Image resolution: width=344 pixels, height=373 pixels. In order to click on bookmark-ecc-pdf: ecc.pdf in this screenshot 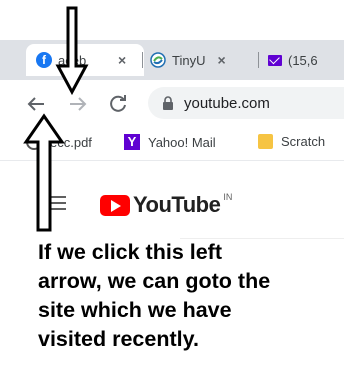, I will do `click(59, 142)`.